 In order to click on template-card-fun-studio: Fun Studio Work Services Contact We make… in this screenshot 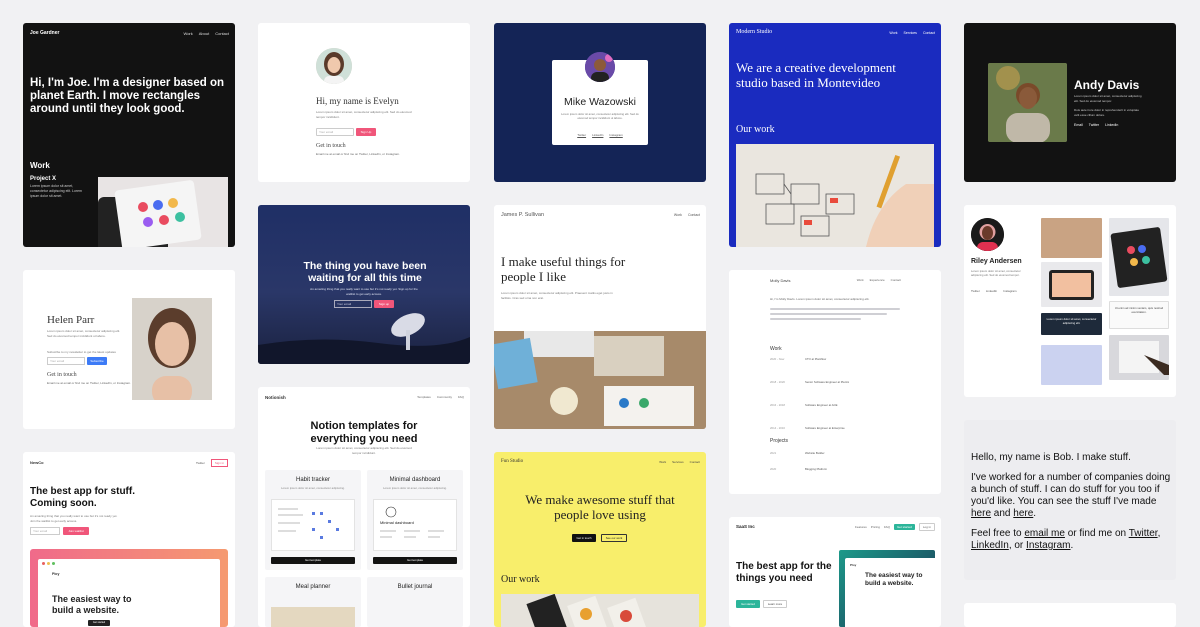, I will do `click(600, 539)`.